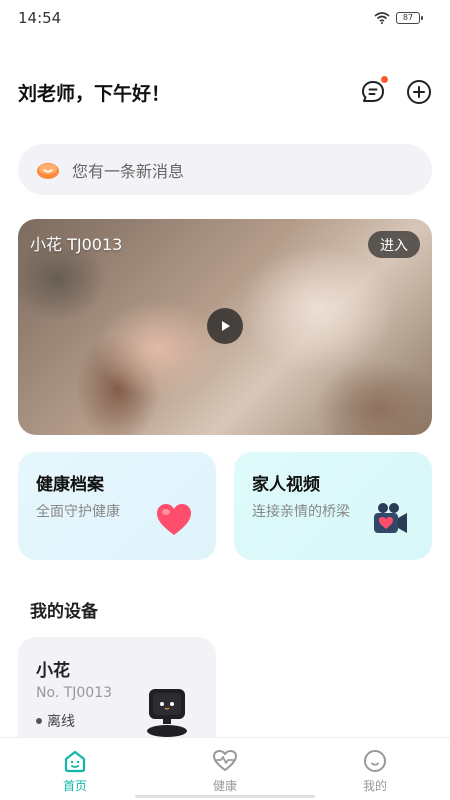 Image resolution: width=450 pixels, height=800 pixels. What do you see at coordinates (74, 786) in the screenshot?
I see `tab-home-label: 首页` at bounding box center [74, 786].